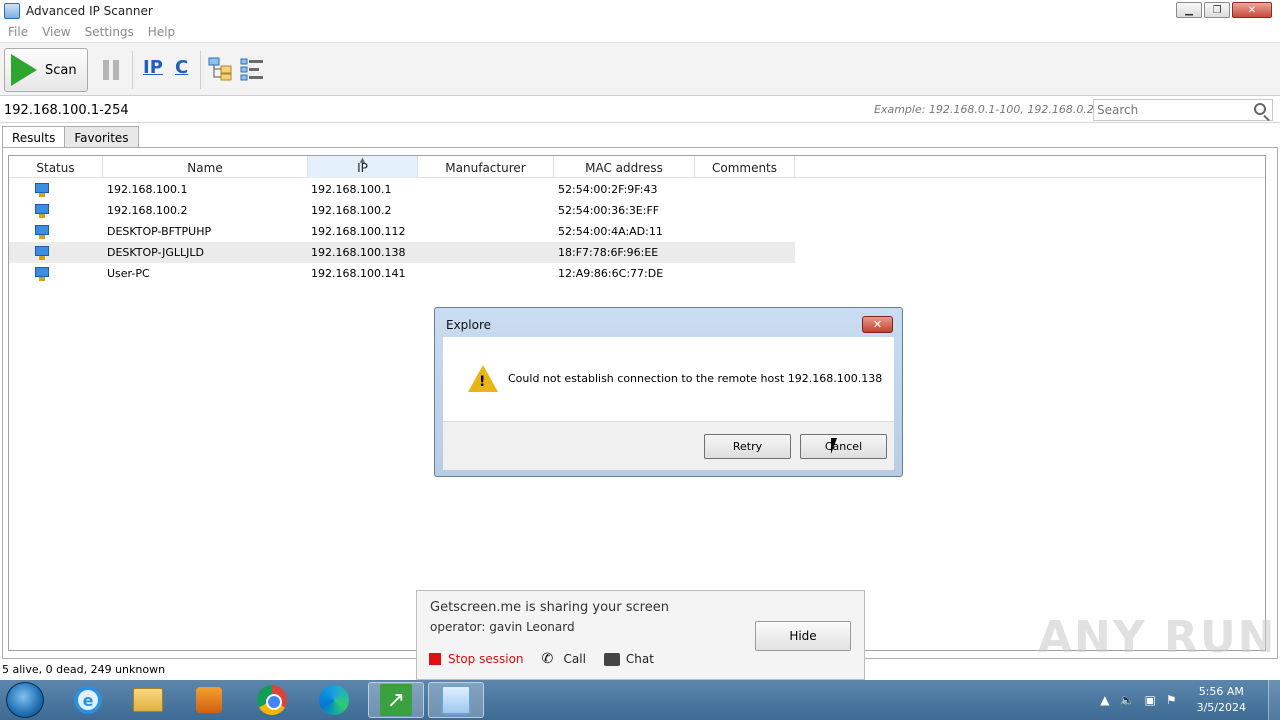 The width and height of the screenshot is (1280, 720). What do you see at coordinates (34, 137) in the screenshot?
I see `tab-results: Results` at bounding box center [34, 137].